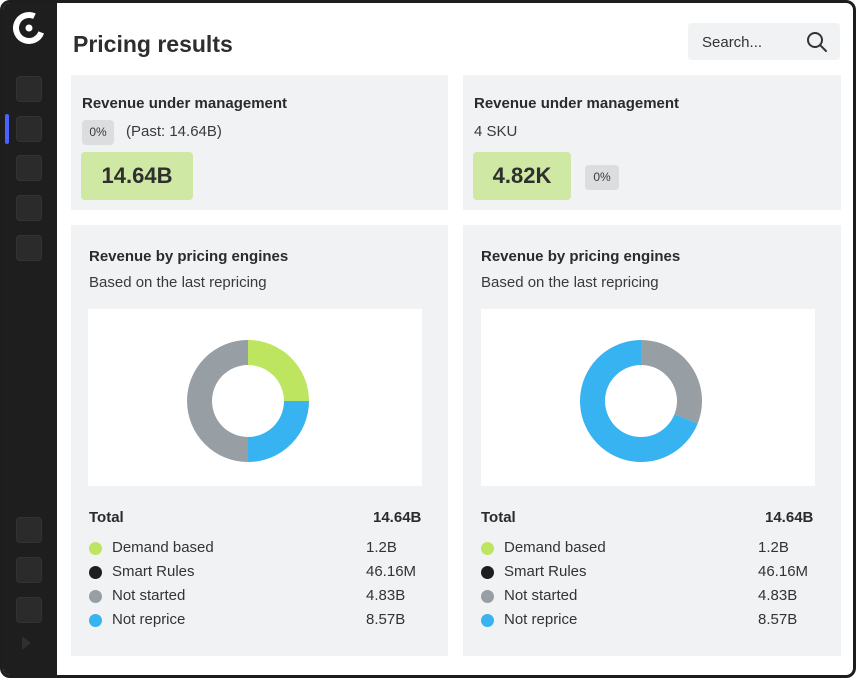  What do you see at coordinates (29, 28) in the screenshot?
I see `app-logo-icon` at bounding box center [29, 28].